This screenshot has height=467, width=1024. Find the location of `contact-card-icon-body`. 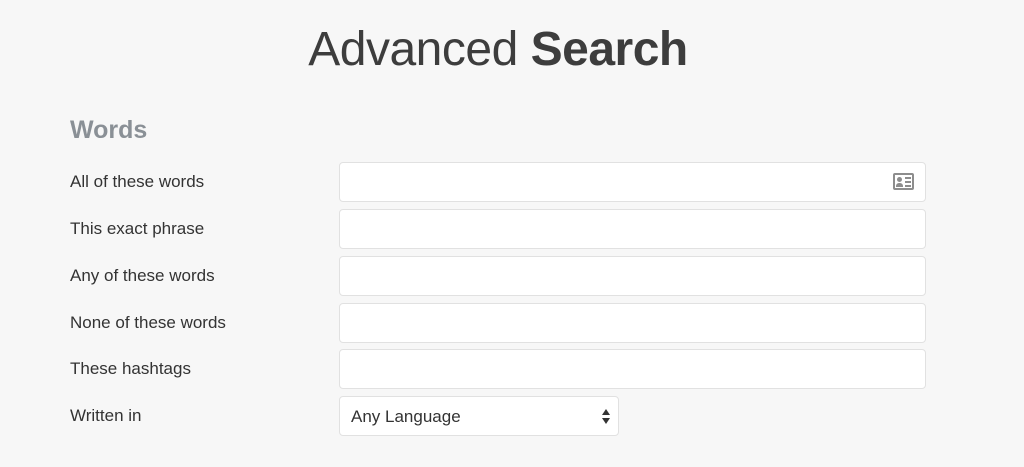

contact-card-icon-body is located at coordinates (899, 185).